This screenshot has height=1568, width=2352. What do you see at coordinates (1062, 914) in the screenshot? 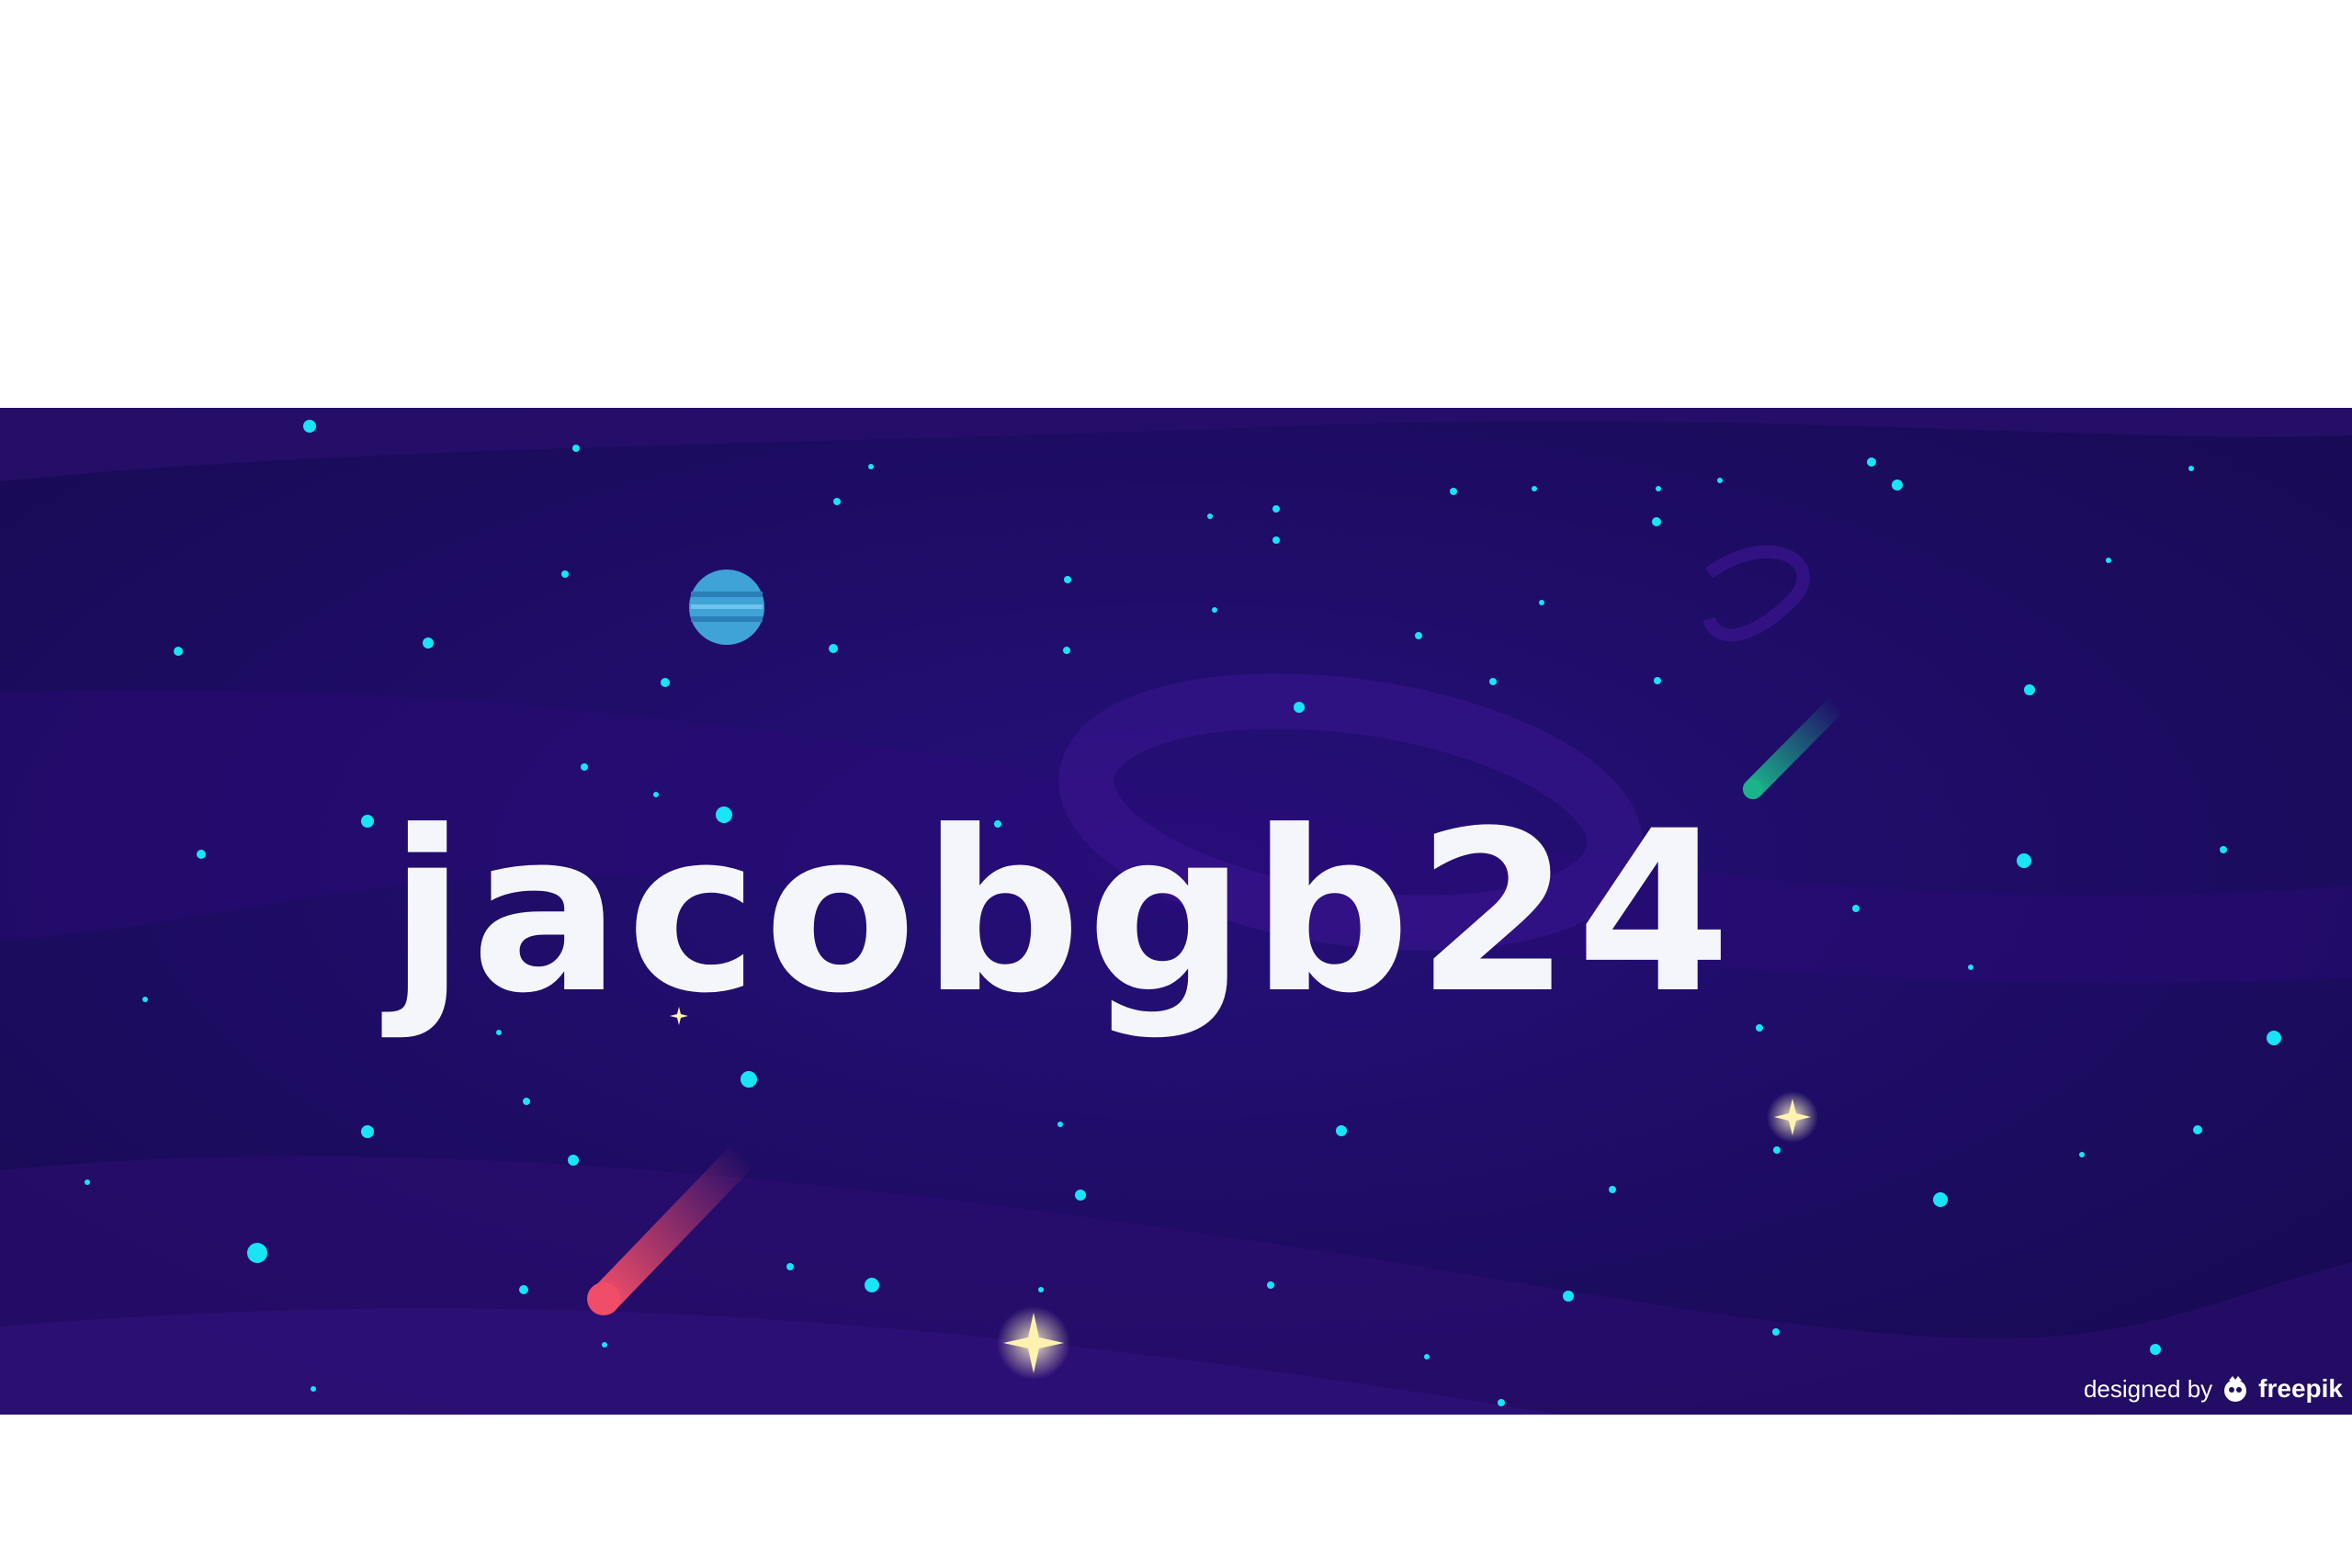
I see `username-title: jacobgb24` at bounding box center [1062, 914].